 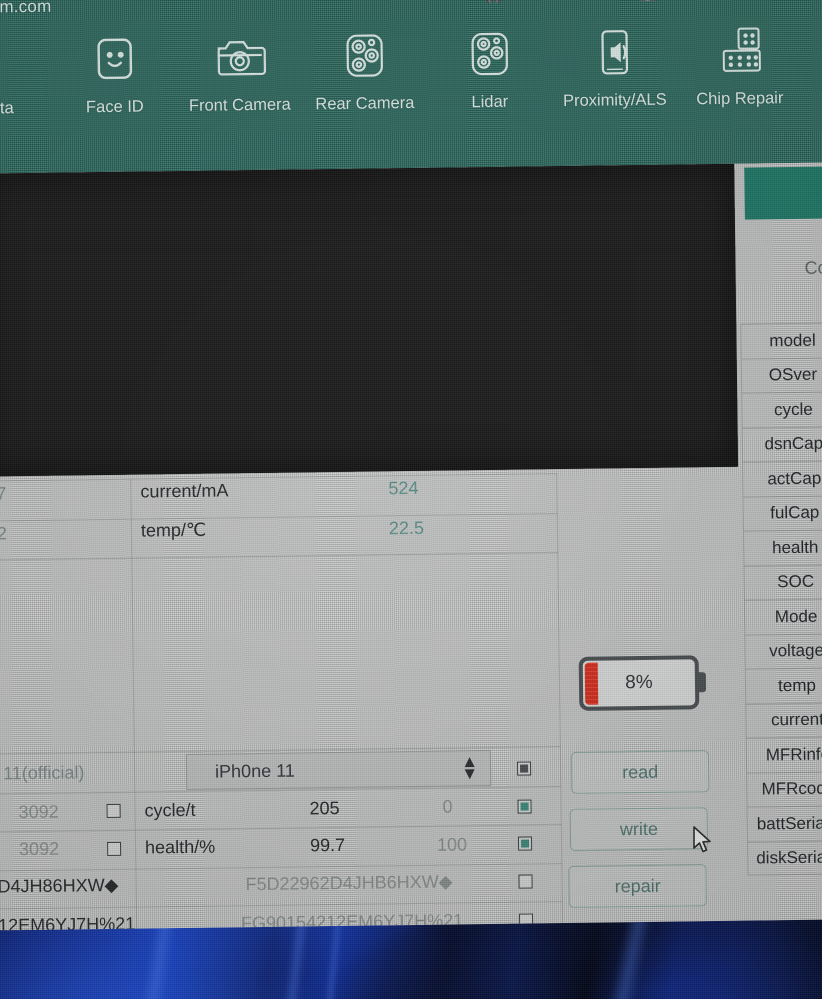 What do you see at coordinates (781, 443) in the screenshot?
I see `info-row: dsnCap` at bounding box center [781, 443].